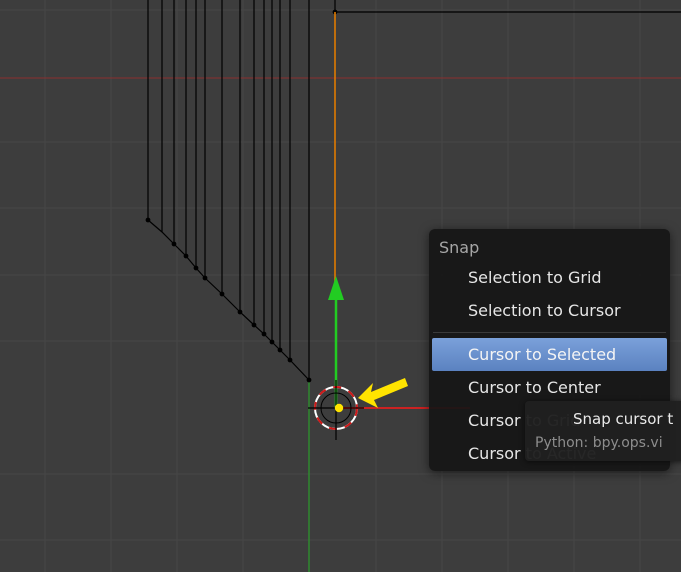 This screenshot has height=572, width=681. Describe the element at coordinates (336, 288) in the screenshot. I see `y-gizmo-arrow-icon` at that location.